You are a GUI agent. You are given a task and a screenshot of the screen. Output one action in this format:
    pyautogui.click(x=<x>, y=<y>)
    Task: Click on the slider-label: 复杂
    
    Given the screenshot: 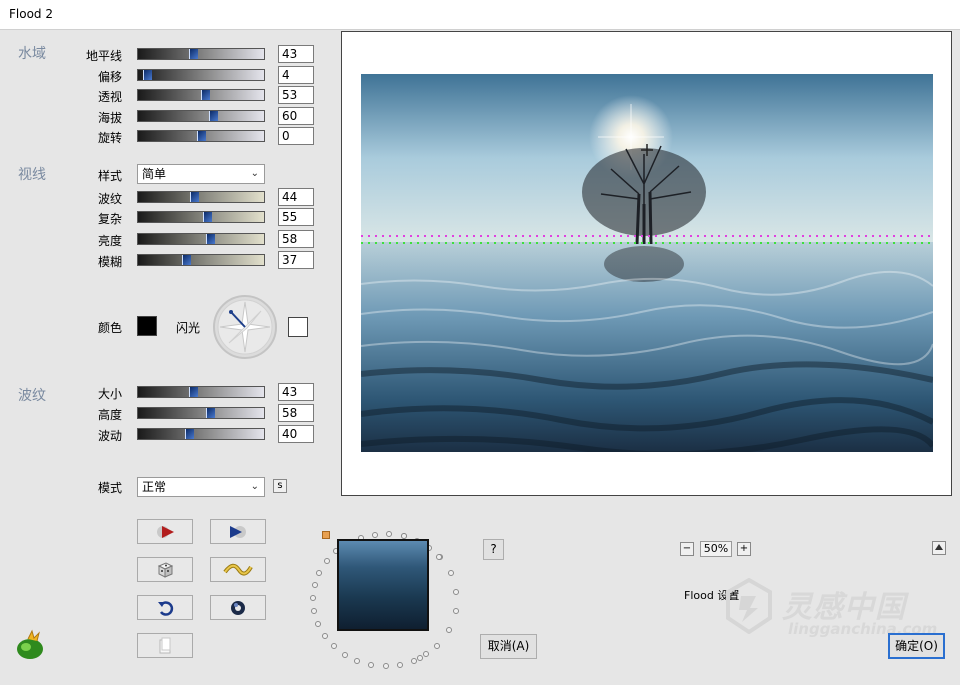 What is the action you would take?
    pyautogui.click(x=109, y=219)
    